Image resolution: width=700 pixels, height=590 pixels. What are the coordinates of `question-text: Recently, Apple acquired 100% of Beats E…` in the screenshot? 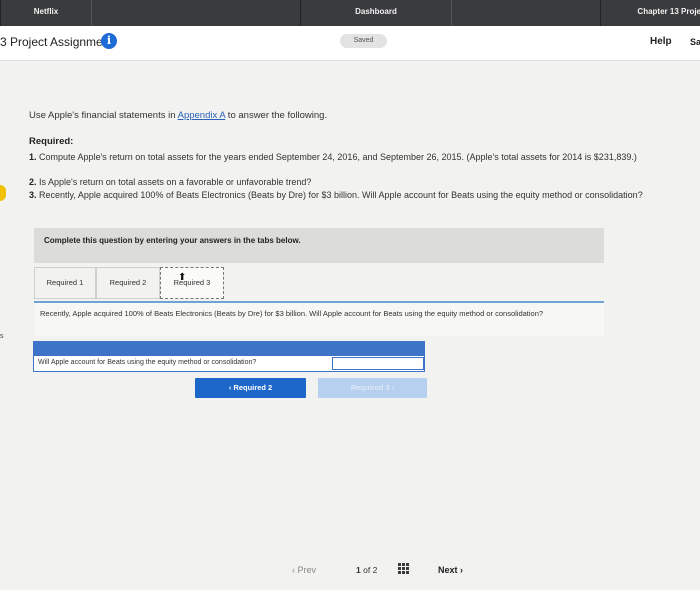 It's located at (292, 313).